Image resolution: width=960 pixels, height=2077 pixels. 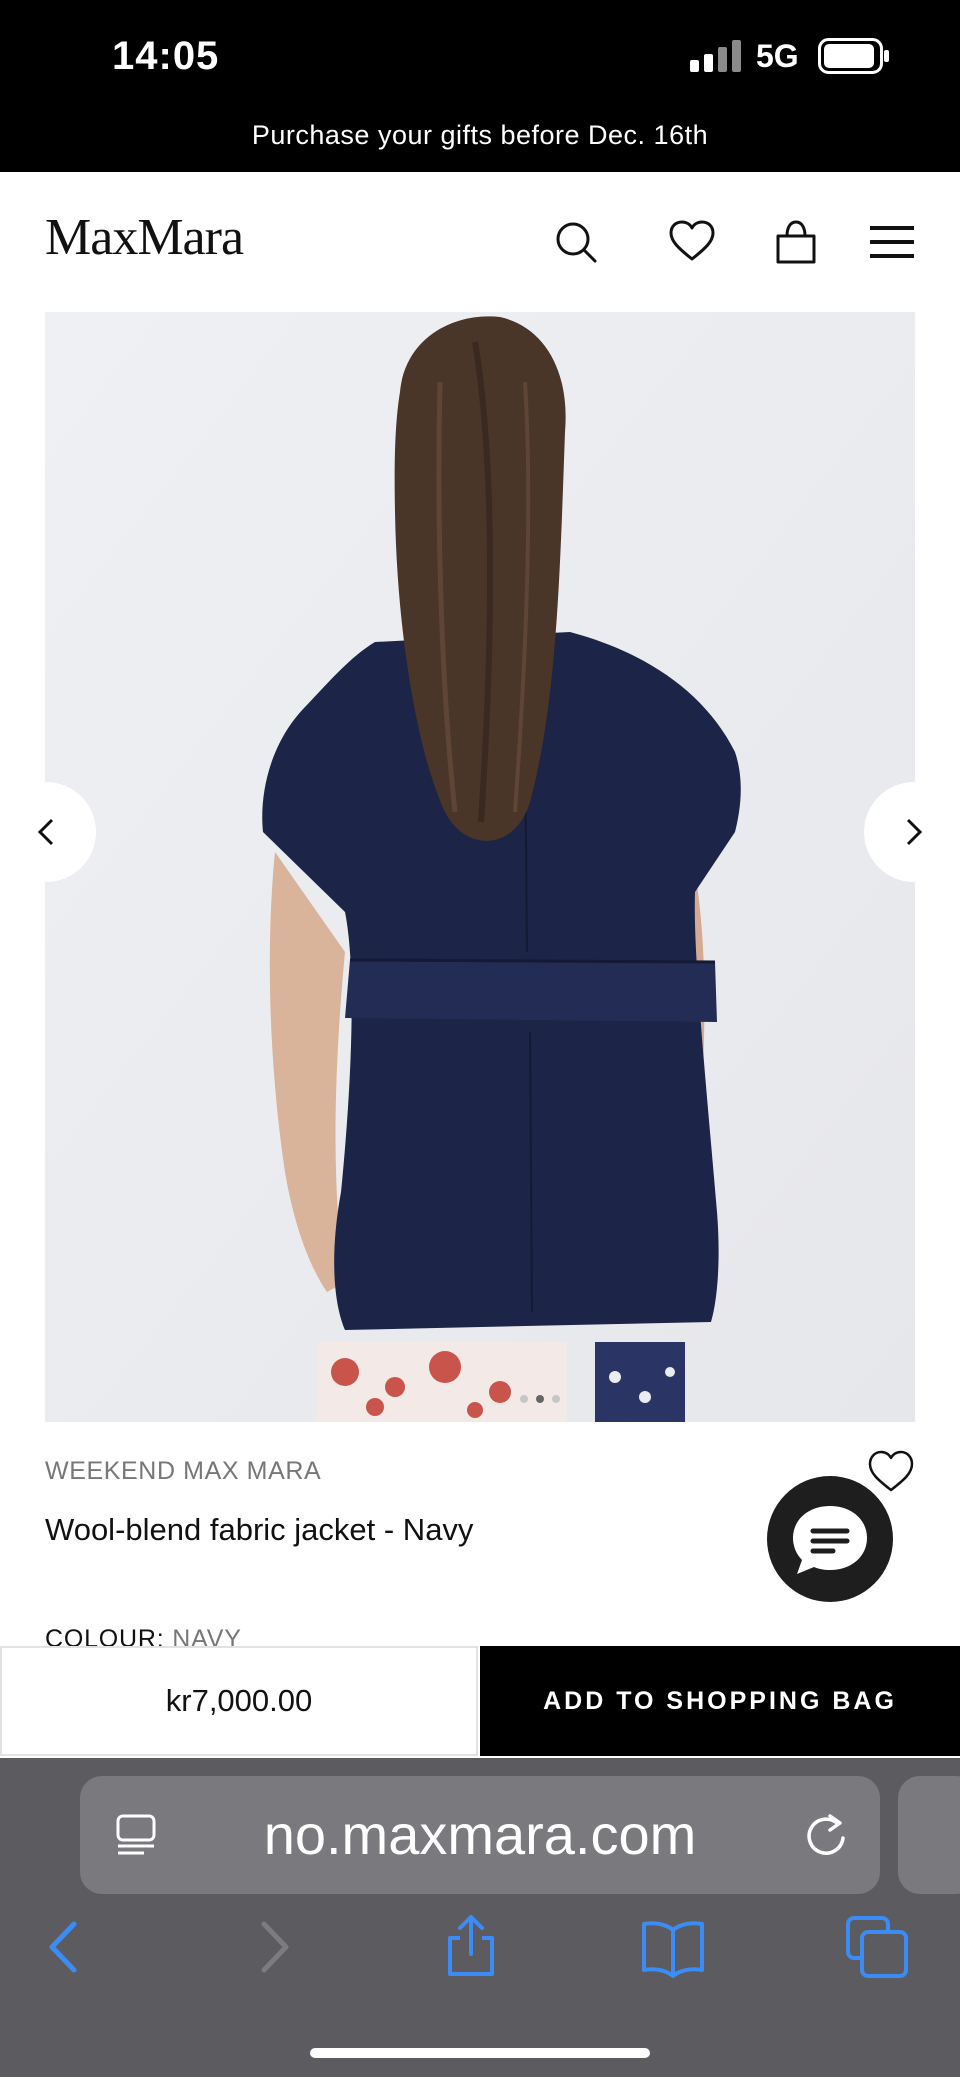 I want to click on forward-icon, so click(x=273, y=1947).